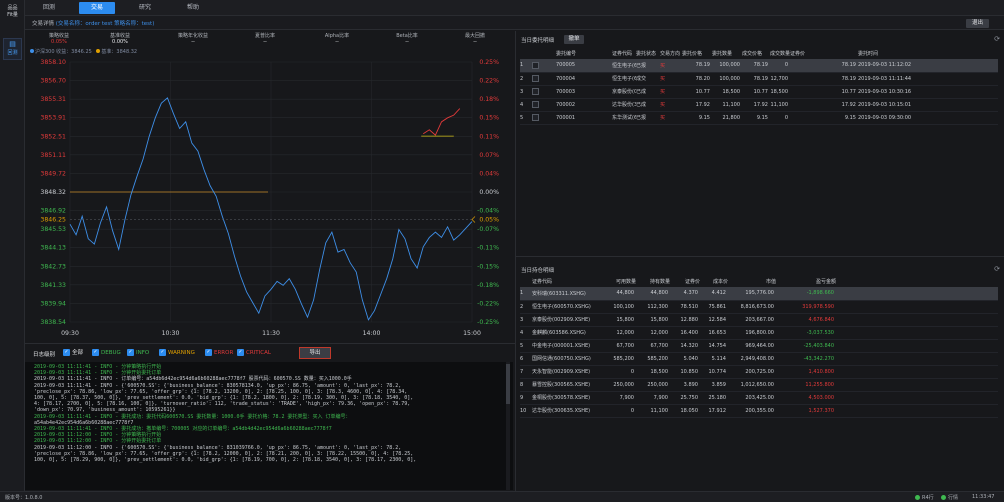 The width and height of the screenshot is (1004, 502). What do you see at coordinates (70, 333) in the screenshot?
I see `x-tick: 09:30` at bounding box center [70, 333].